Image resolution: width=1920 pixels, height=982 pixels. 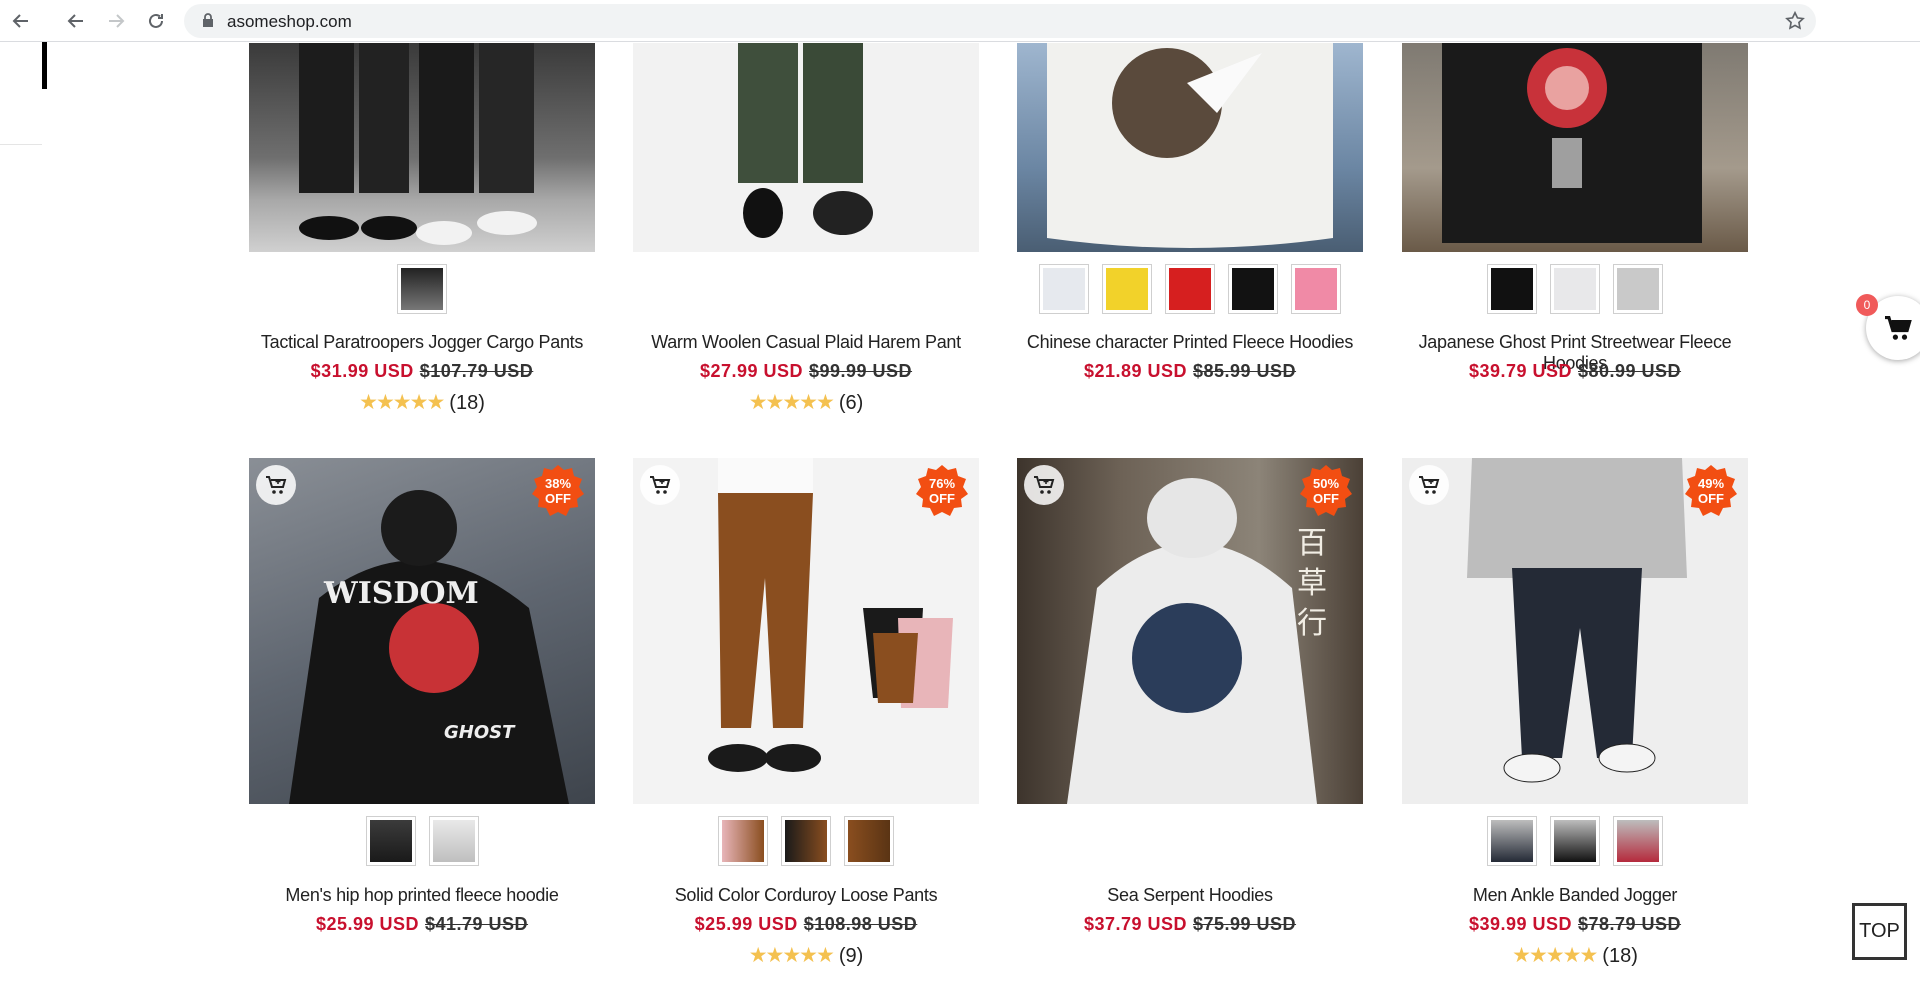 What do you see at coordinates (1898, 328) in the screenshot?
I see `cart-icon` at bounding box center [1898, 328].